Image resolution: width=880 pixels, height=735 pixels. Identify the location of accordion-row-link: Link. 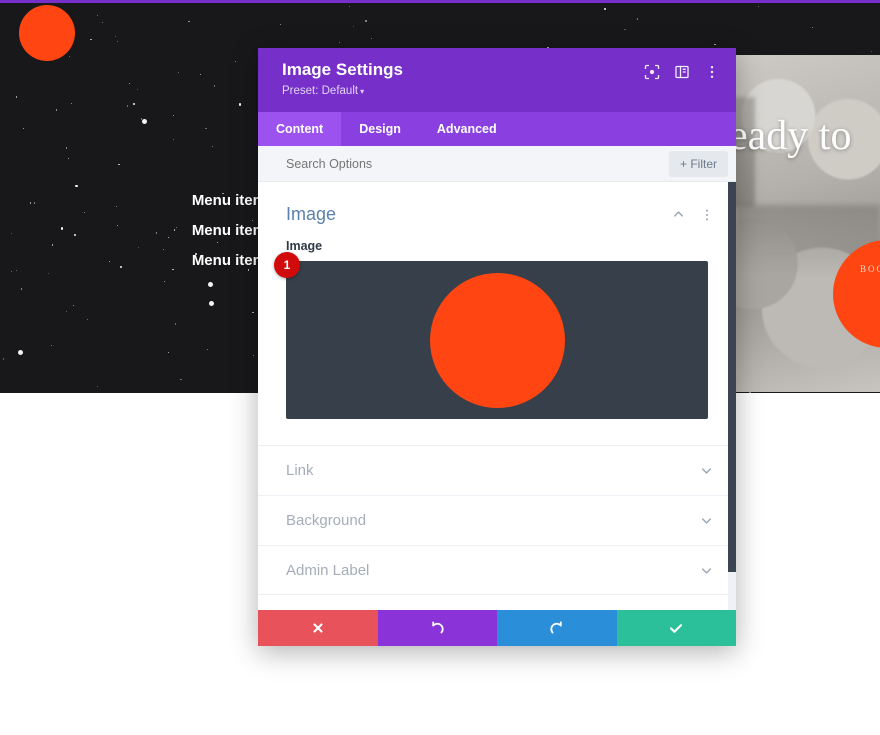
(497, 470).